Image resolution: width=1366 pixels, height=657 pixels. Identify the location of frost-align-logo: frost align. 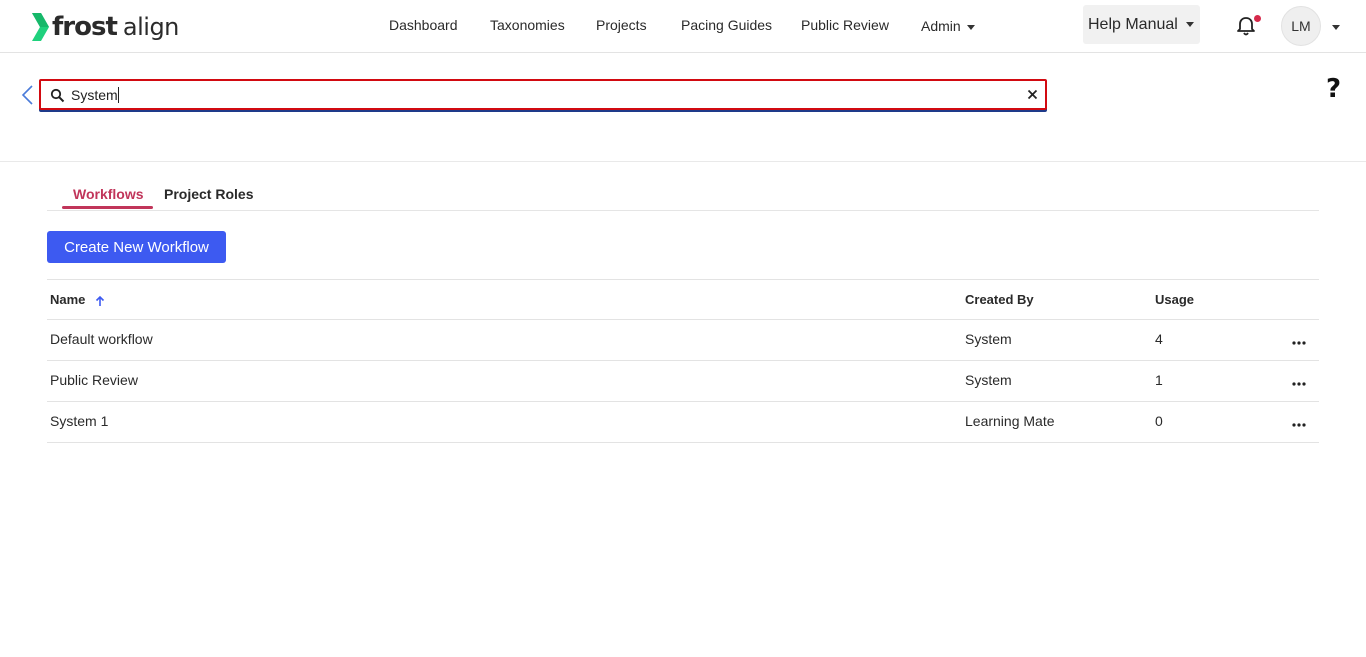
(104, 27).